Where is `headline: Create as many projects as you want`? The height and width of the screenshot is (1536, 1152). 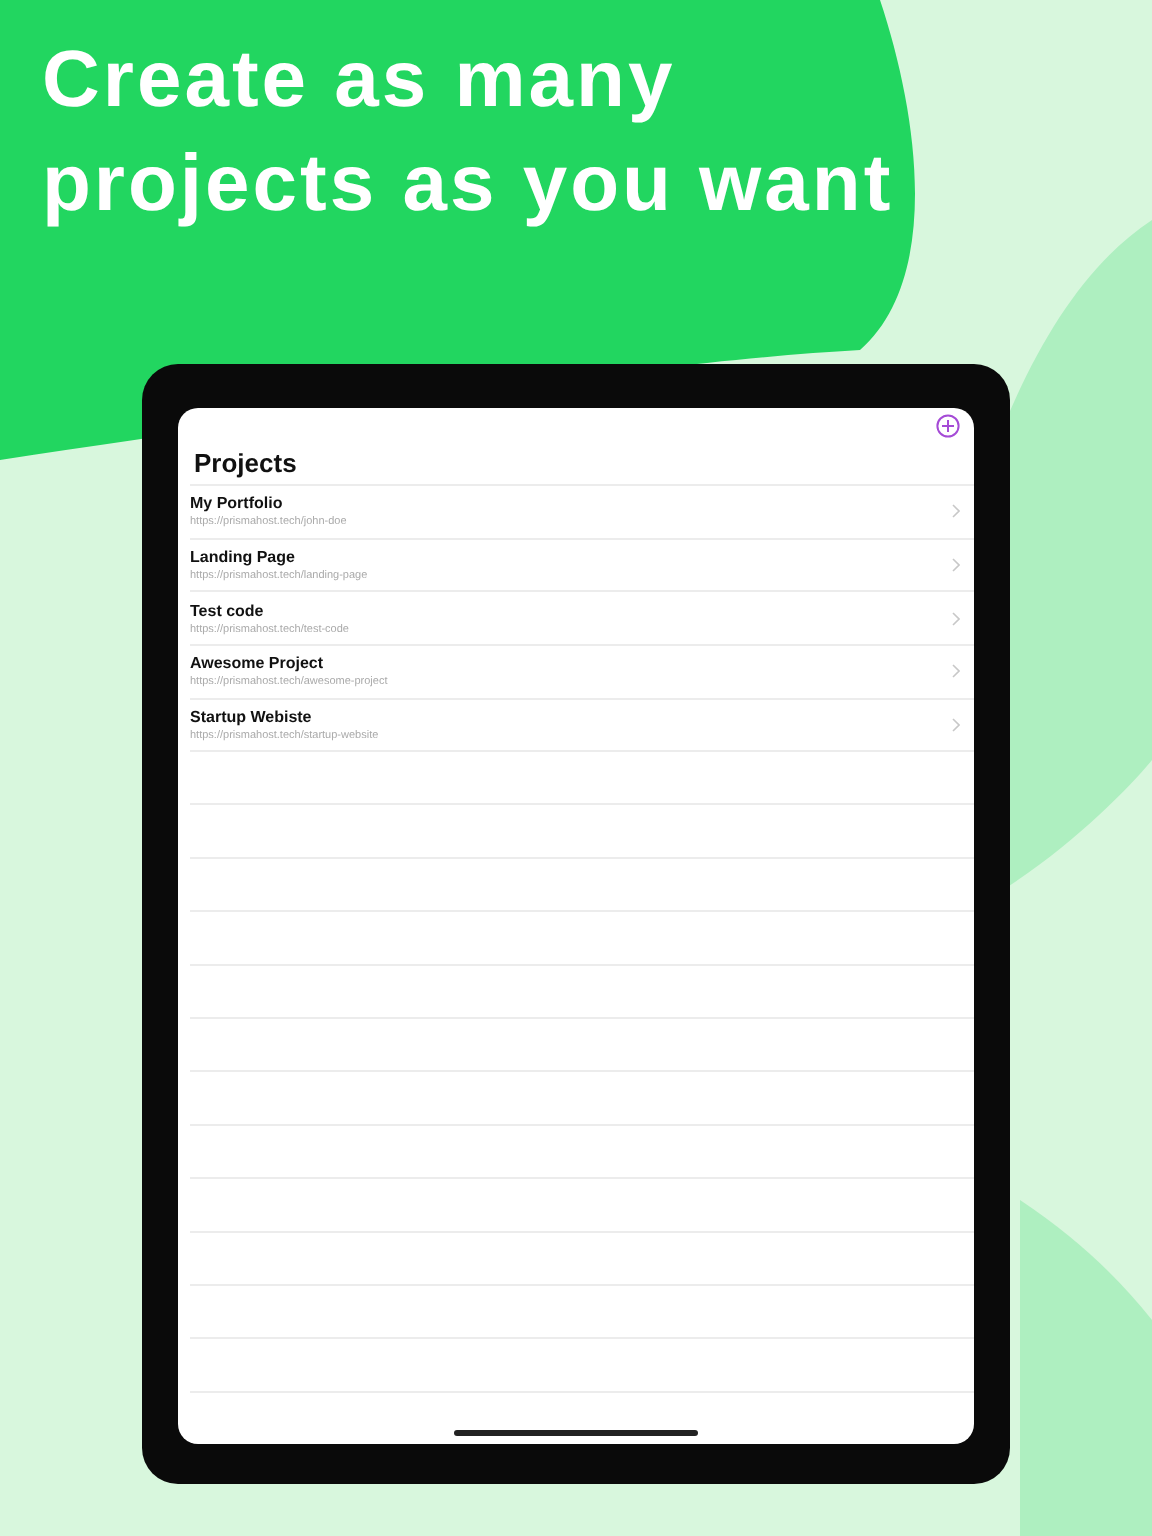
headline: Create as many projects as you want is located at coordinates (469, 133).